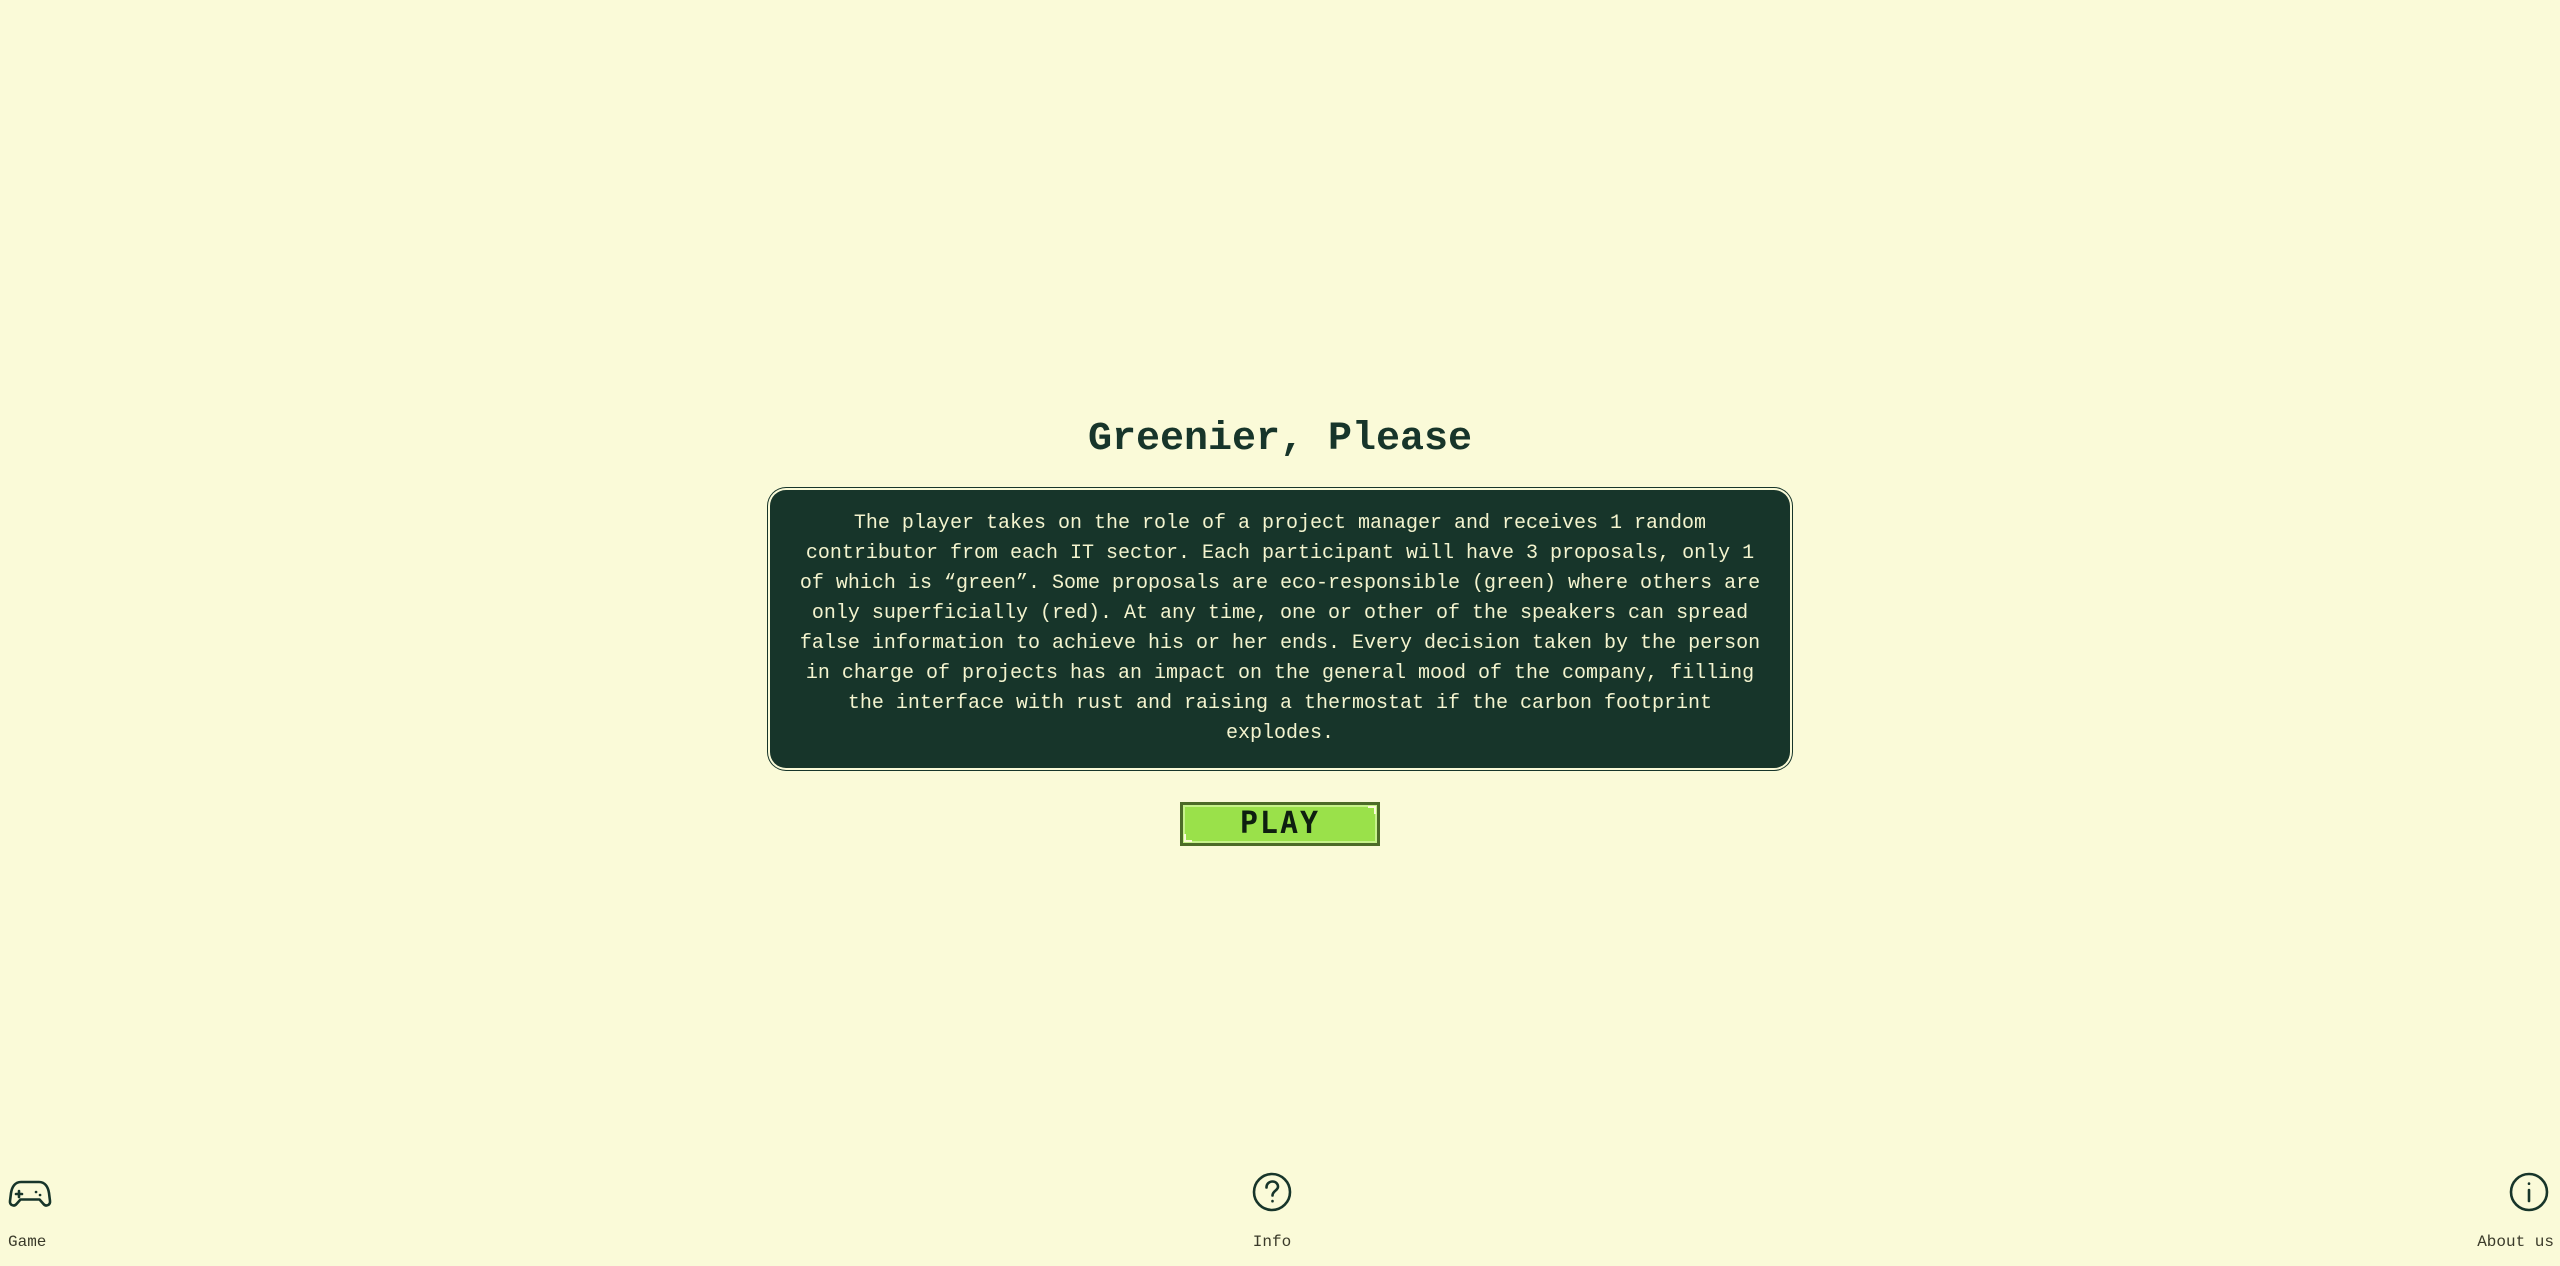  I want to click on question-circle-icon, so click(1272, 1192).